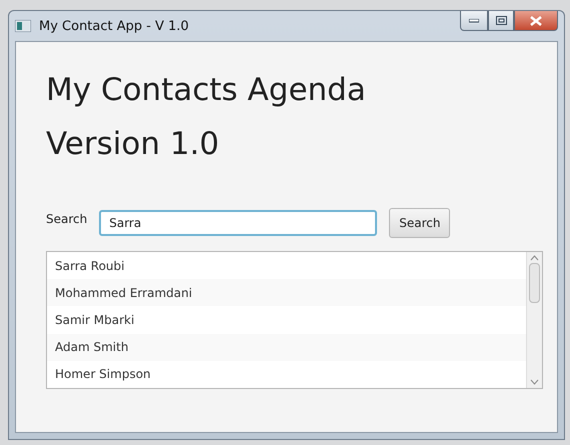 The height and width of the screenshot is (445, 570). I want to click on close-icon, so click(536, 21).